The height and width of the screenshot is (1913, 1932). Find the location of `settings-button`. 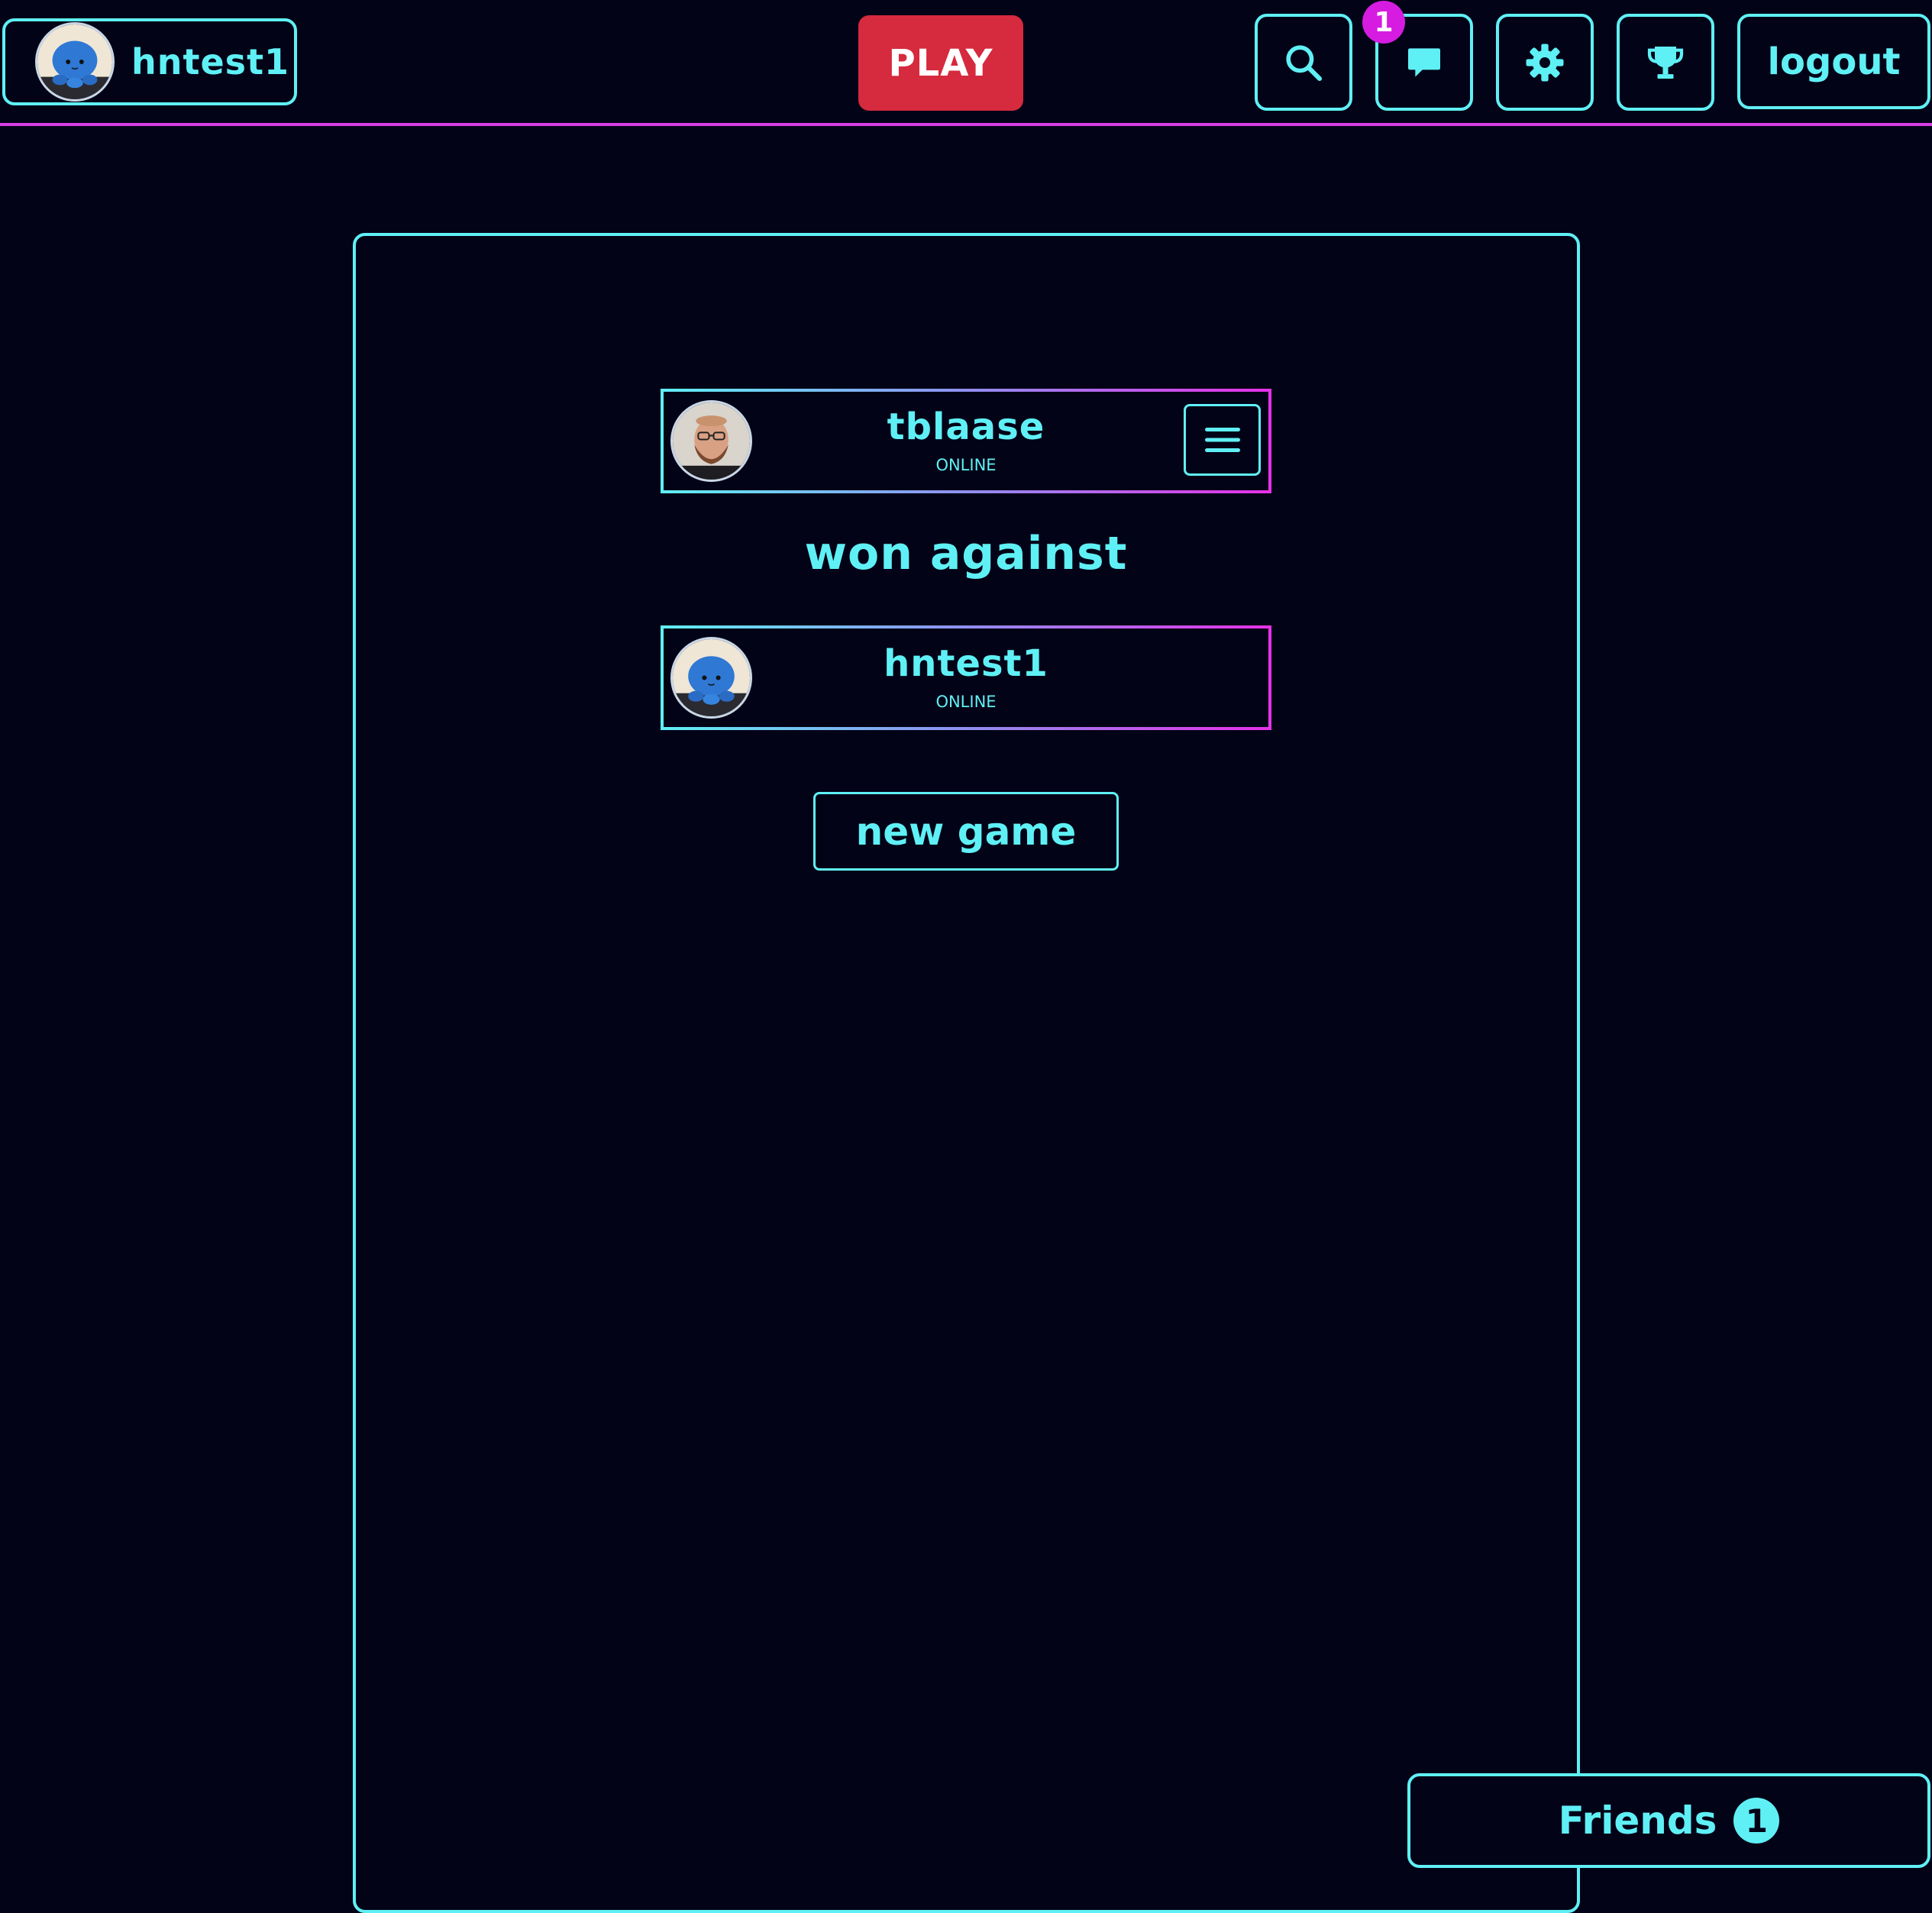

settings-button is located at coordinates (1545, 62).